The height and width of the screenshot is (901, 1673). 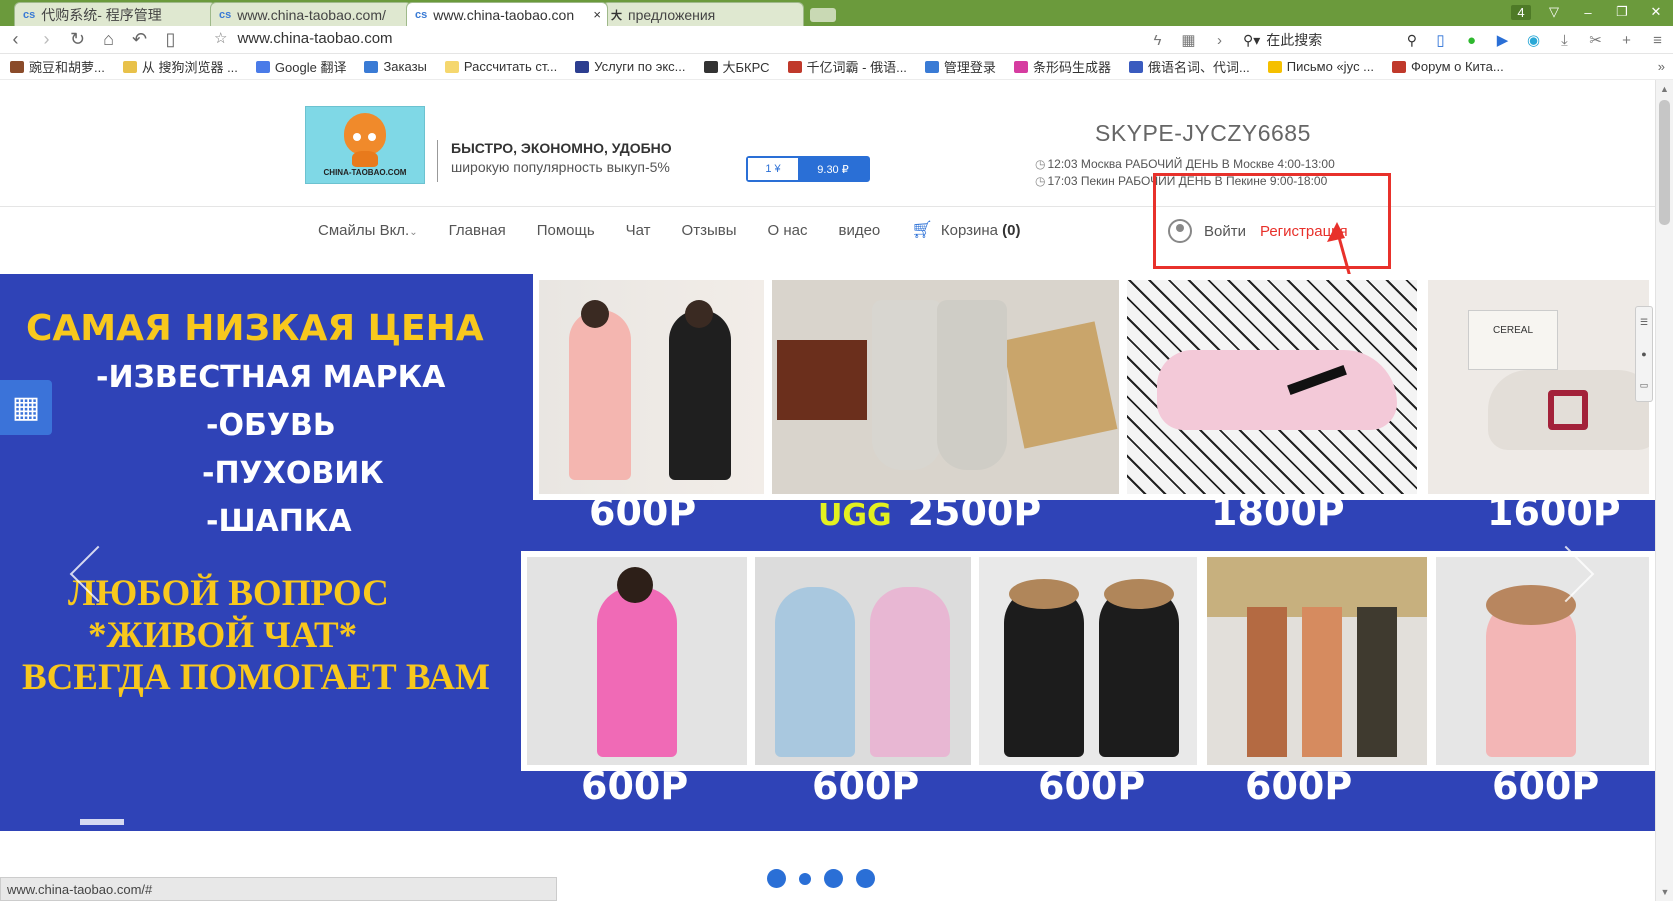 I want to click on search-input: 在此搜索, so click(x=1336, y=40).